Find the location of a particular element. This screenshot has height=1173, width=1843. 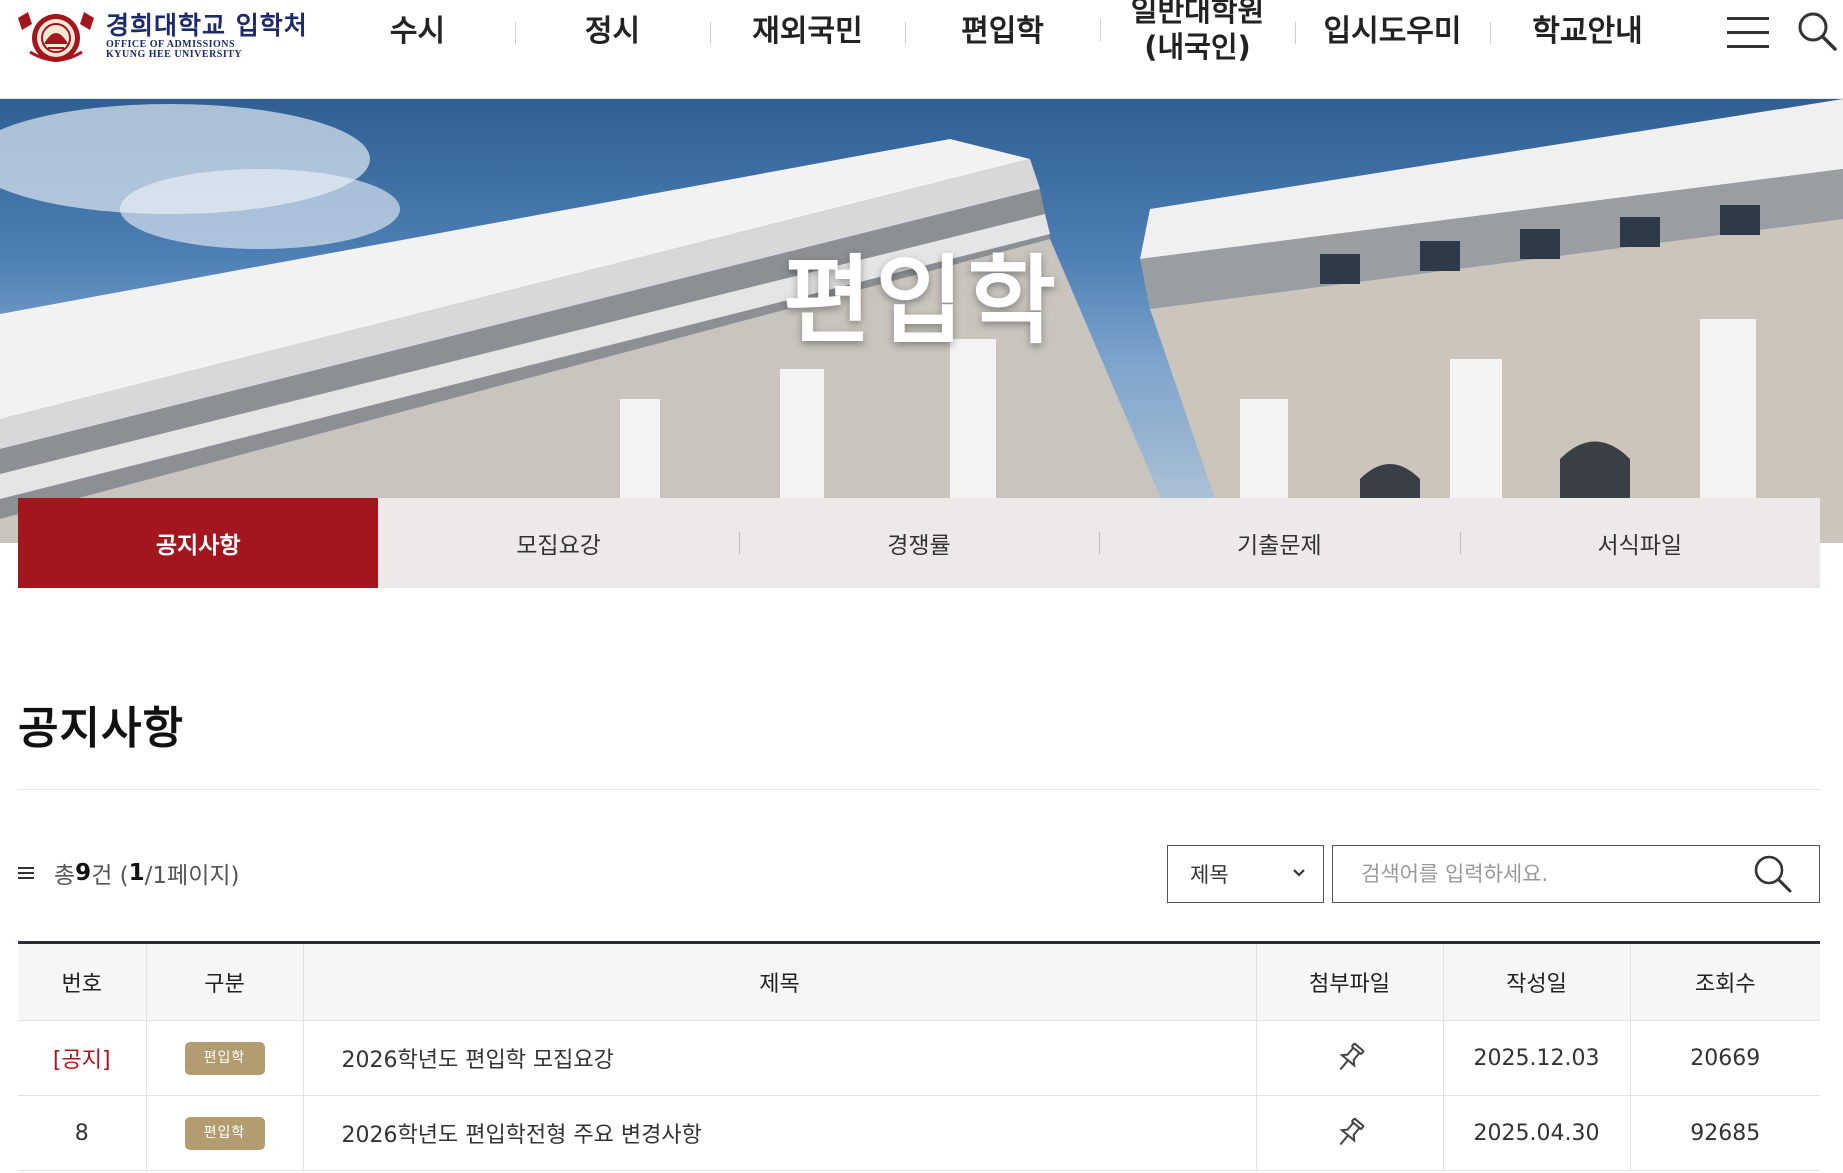

post-count: 총 9건 (1/1페이지) is located at coordinates (129, 873).